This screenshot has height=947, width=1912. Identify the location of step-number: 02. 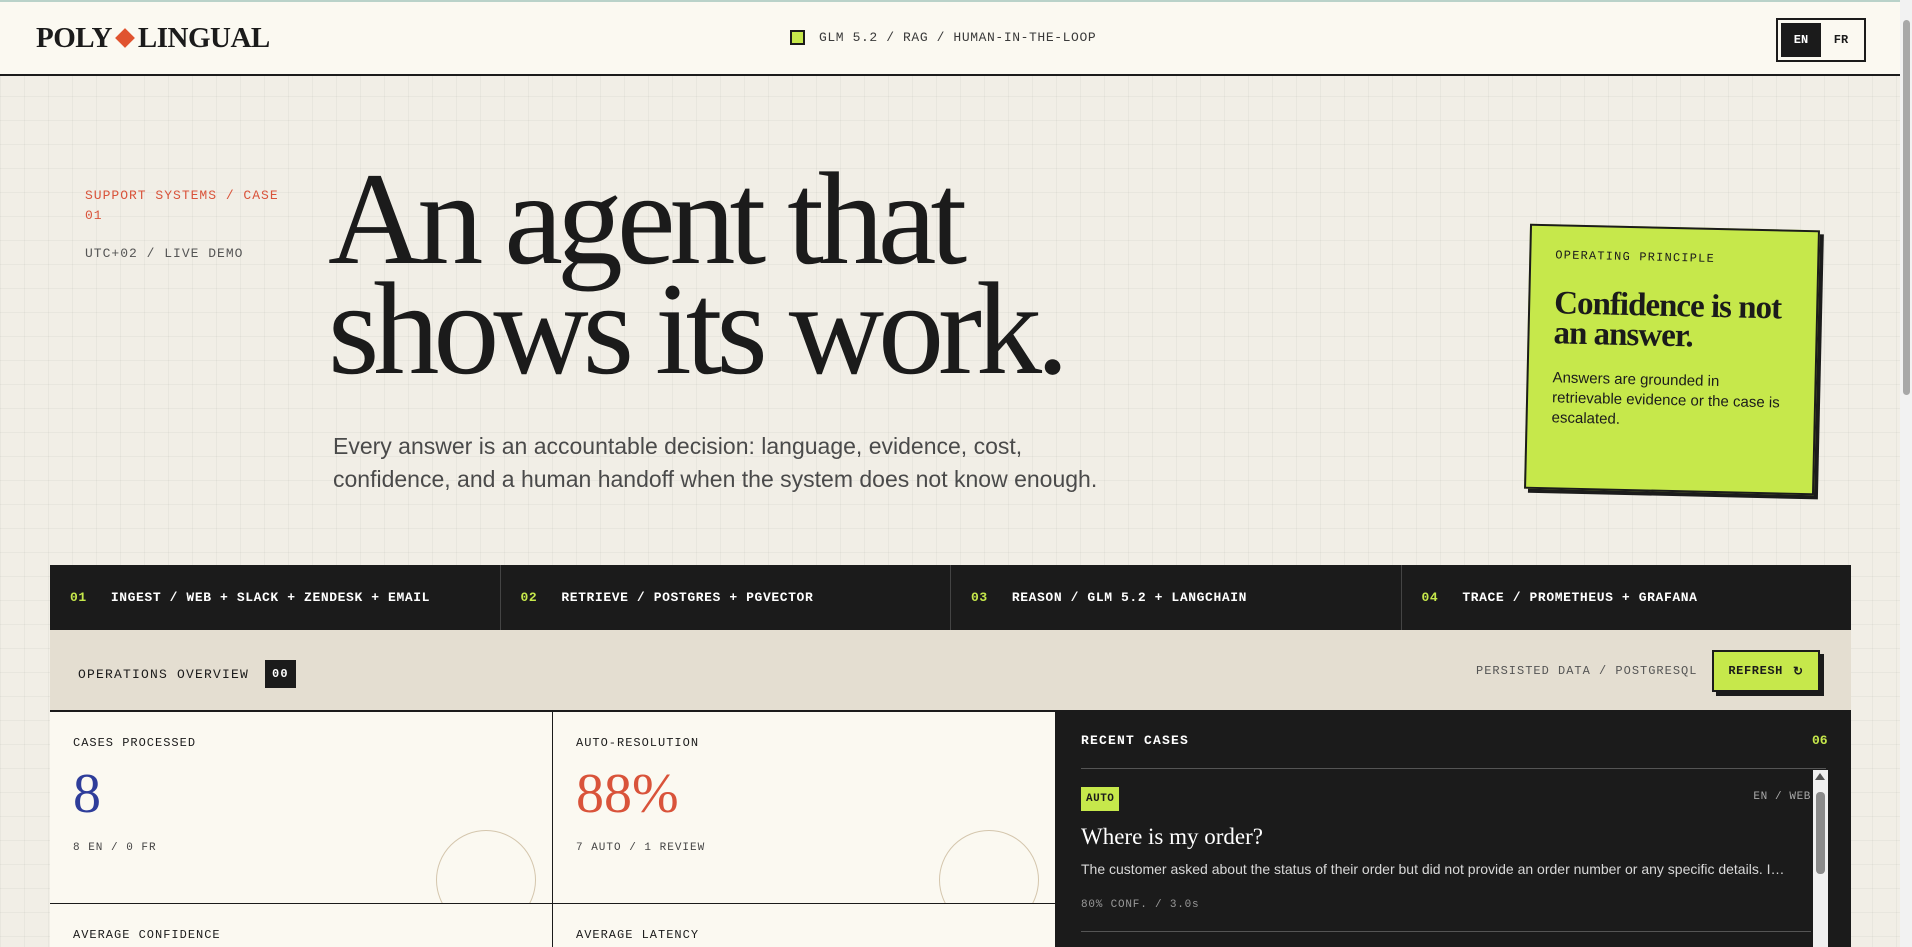
(529, 597).